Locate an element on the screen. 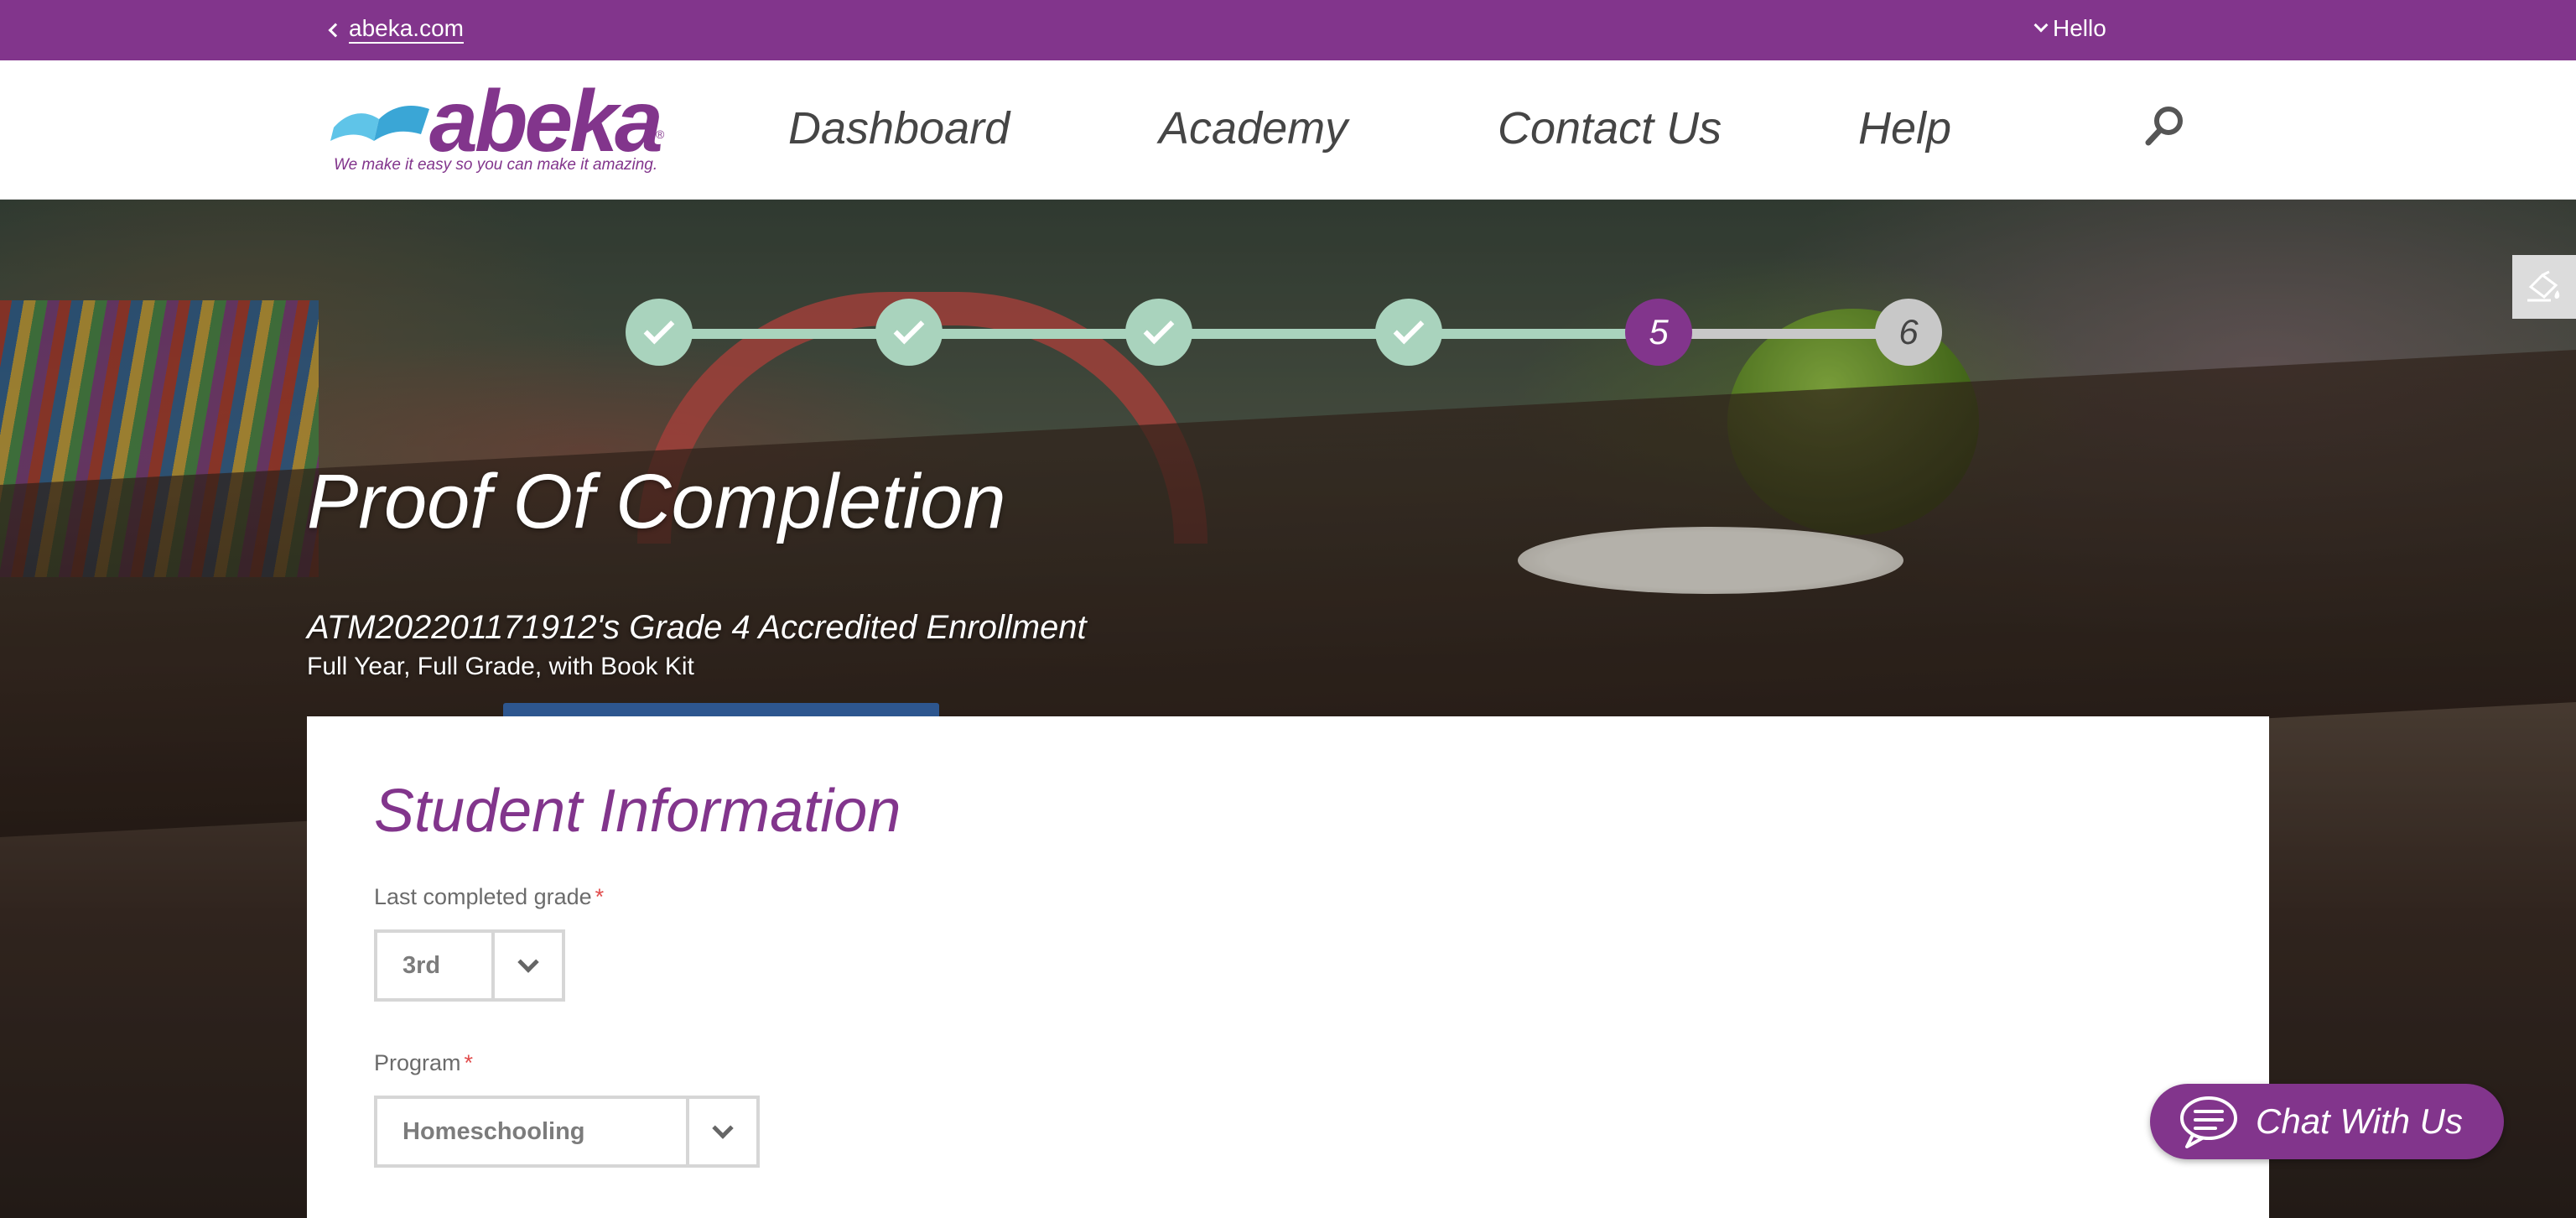 The image size is (2576, 1218). nav-contact-us: Contact Us is located at coordinates (1610, 128).